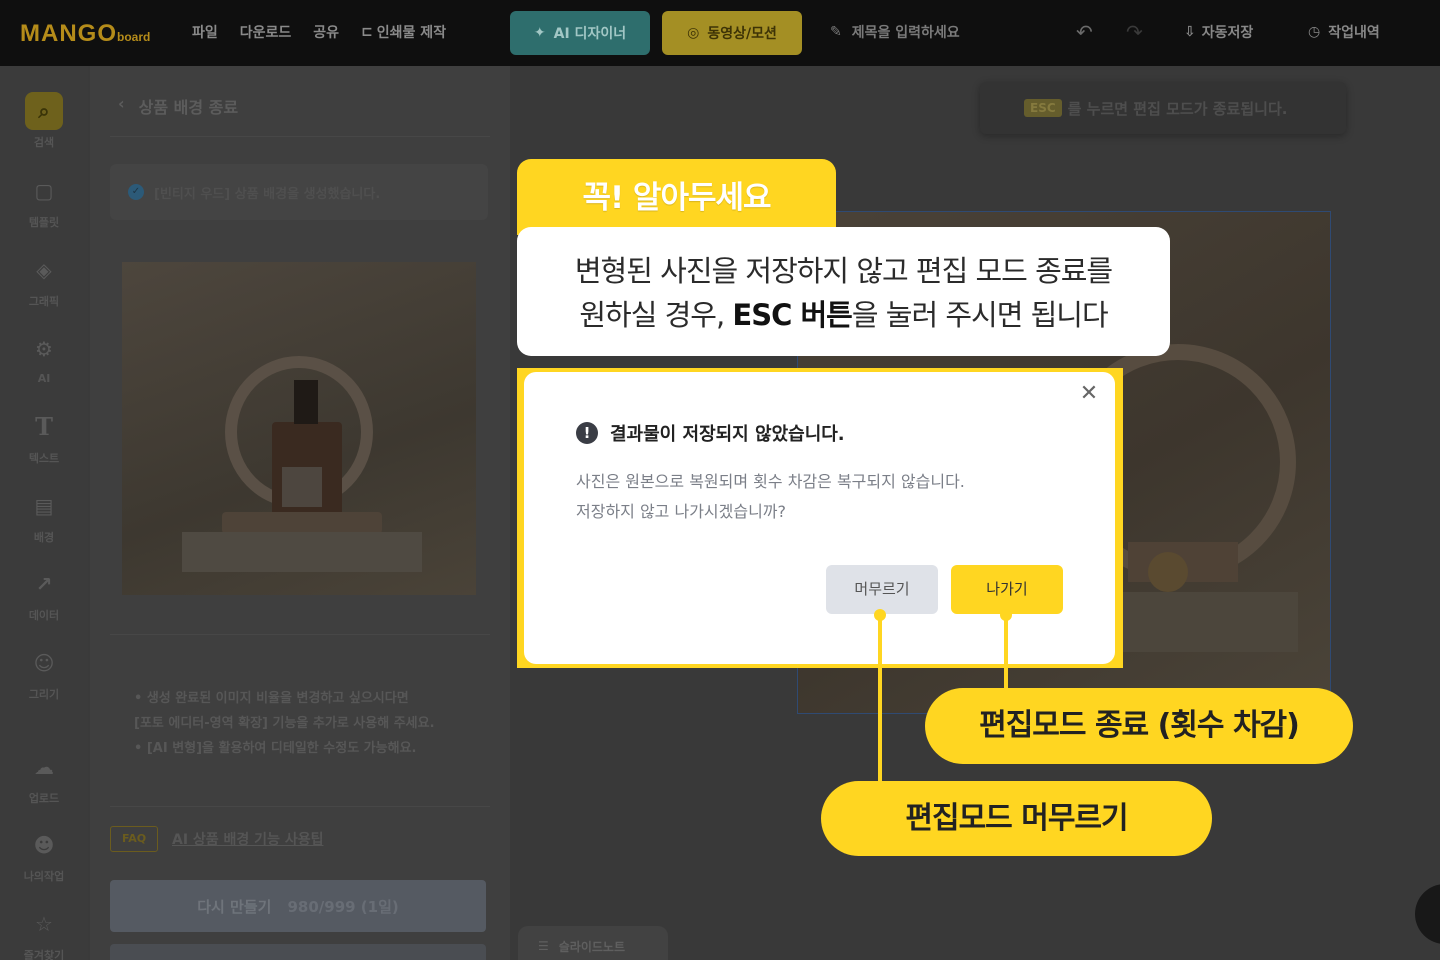 The width and height of the screenshot is (1440, 960). I want to click on video-motion-button: ◎ 동영상/모션, so click(732, 33).